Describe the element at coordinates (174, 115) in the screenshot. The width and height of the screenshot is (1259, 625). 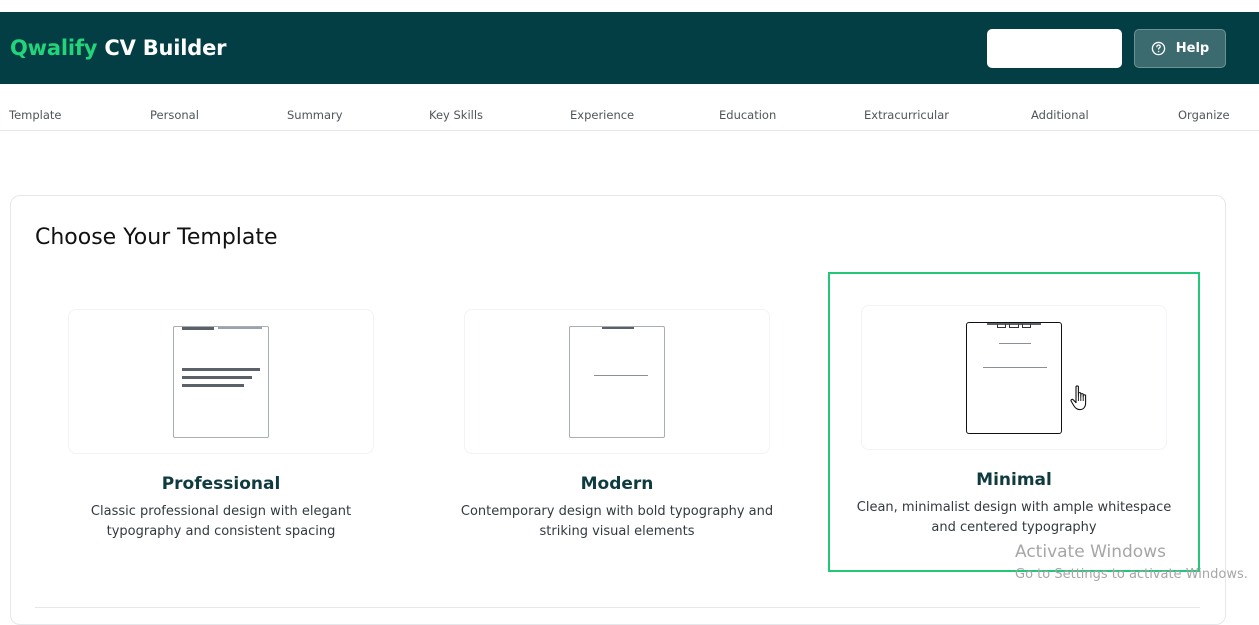
I see `nav-item-personal: Personal` at that location.